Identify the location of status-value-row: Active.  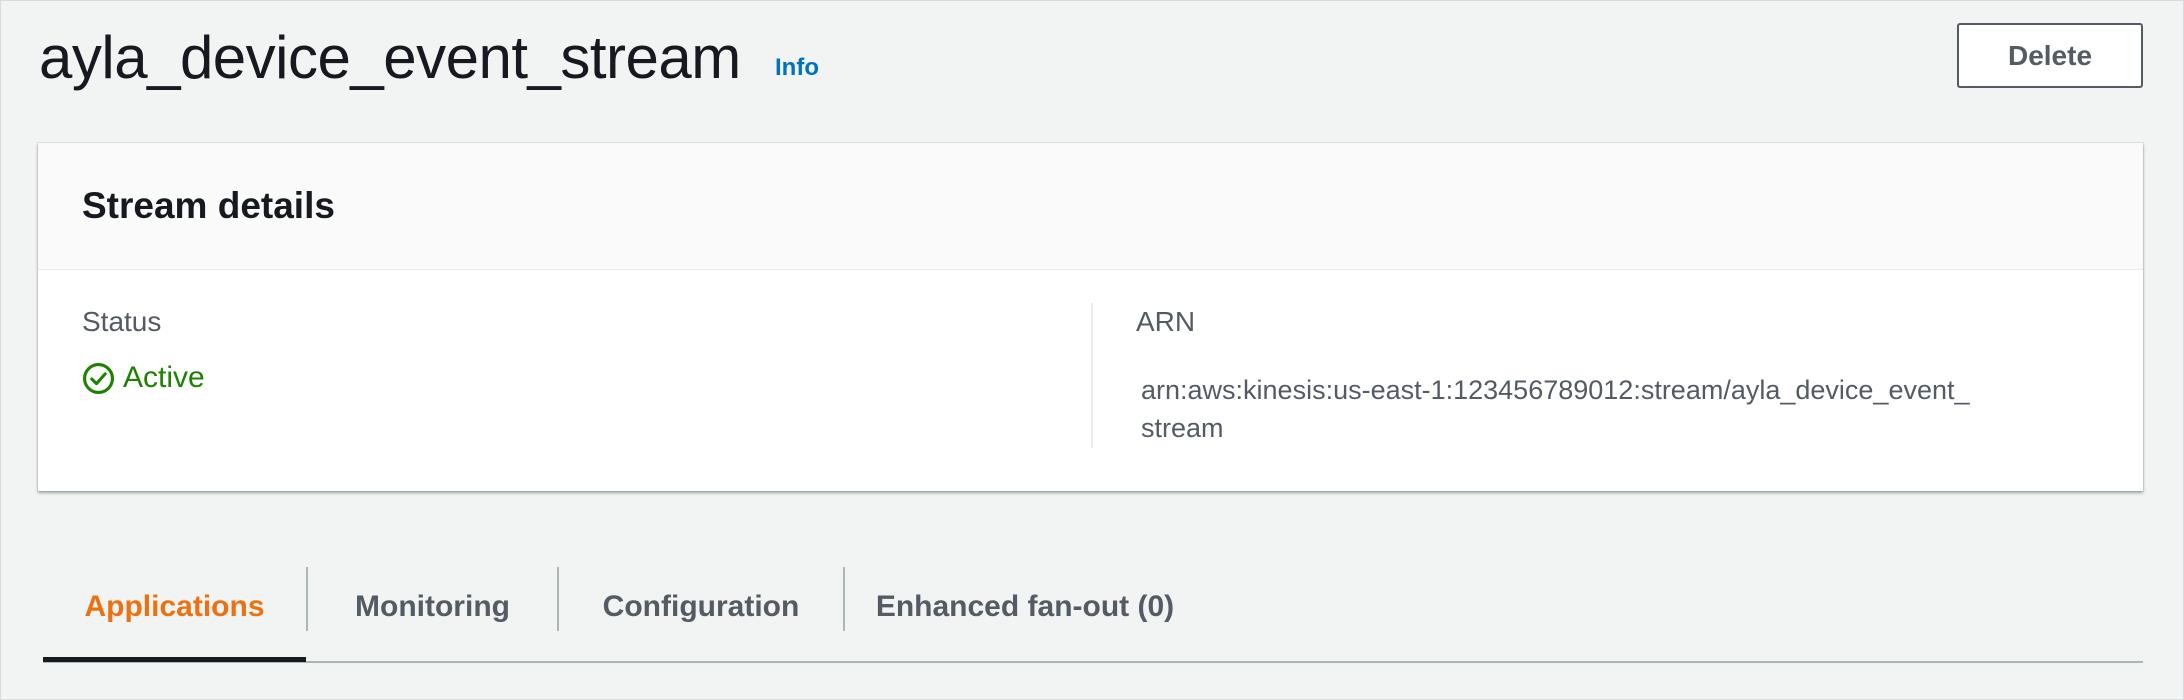
(143, 378).